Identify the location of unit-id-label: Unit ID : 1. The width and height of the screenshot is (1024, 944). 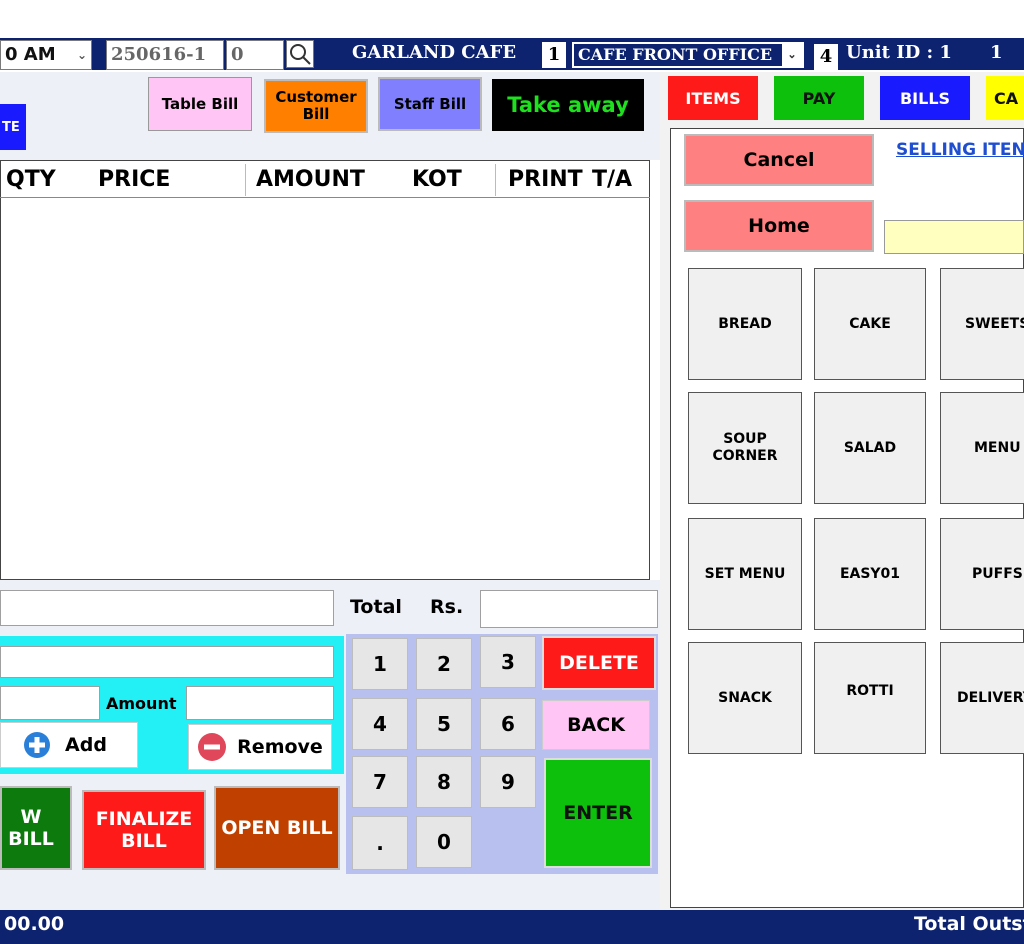
(899, 52).